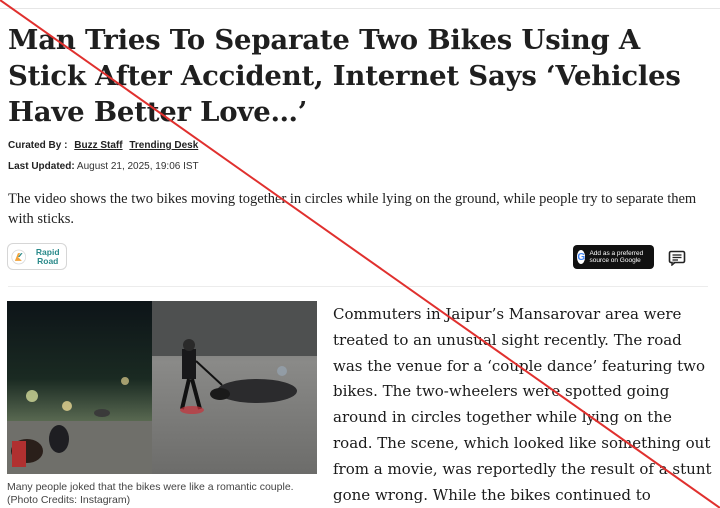 Image resolution: width=720 pixels, height=508 pixels. I want to click on image-panel-man-with-stick, so click(234, 387).